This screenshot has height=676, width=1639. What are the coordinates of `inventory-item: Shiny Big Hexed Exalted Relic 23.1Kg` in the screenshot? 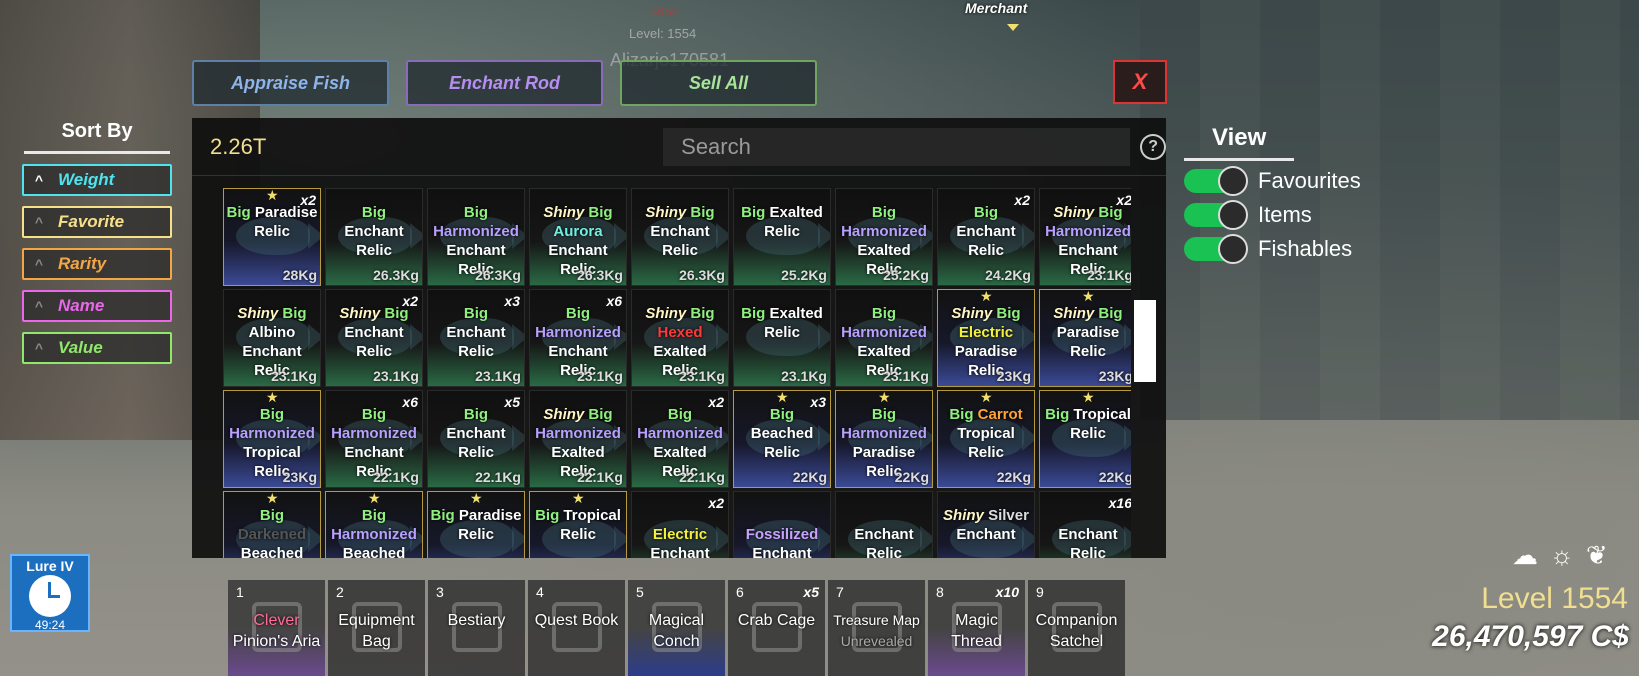 It's located at (680, 338).